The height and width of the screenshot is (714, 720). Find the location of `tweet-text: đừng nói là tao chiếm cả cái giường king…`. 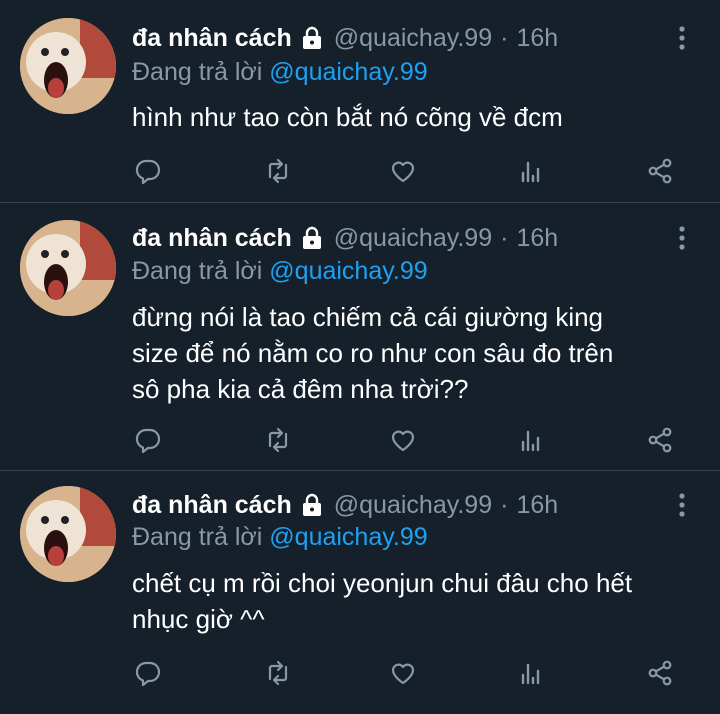

tweet-text: đừng nói là tao chiếm cả cái giường king… is located at coordinates (417, 353).